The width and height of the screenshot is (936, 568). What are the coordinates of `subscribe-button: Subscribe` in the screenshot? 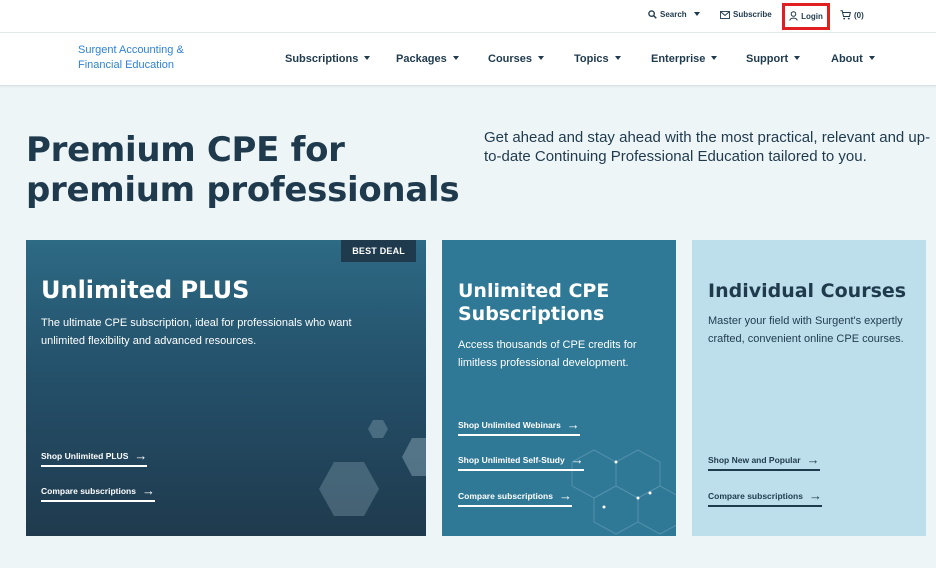 It's located at (746, 14).